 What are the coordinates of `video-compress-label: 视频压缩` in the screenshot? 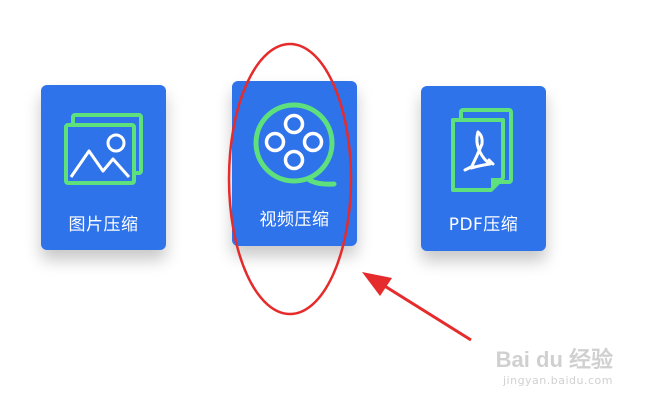 It's located at (294, 220).